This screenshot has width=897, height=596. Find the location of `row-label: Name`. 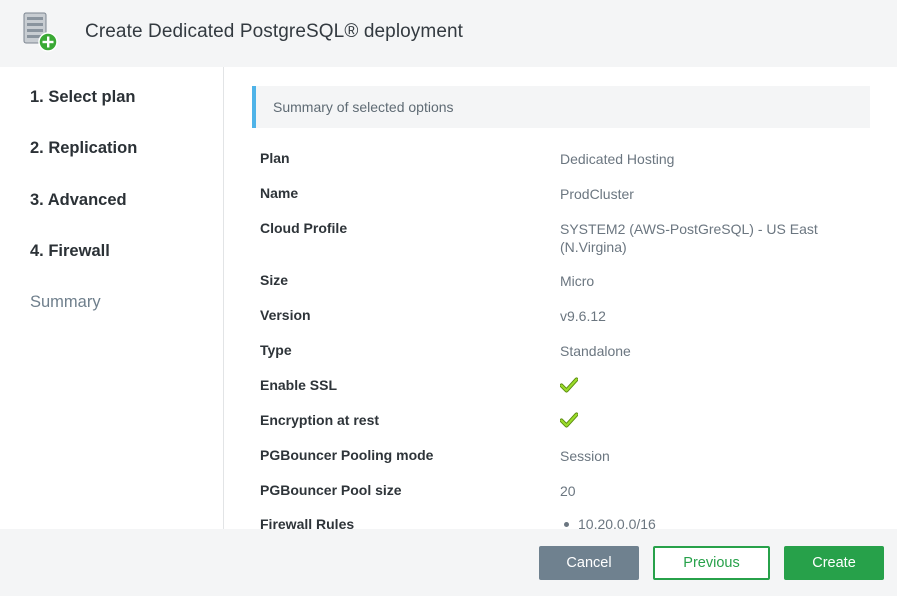

row-label: Name is located at coordinates (279, 193).